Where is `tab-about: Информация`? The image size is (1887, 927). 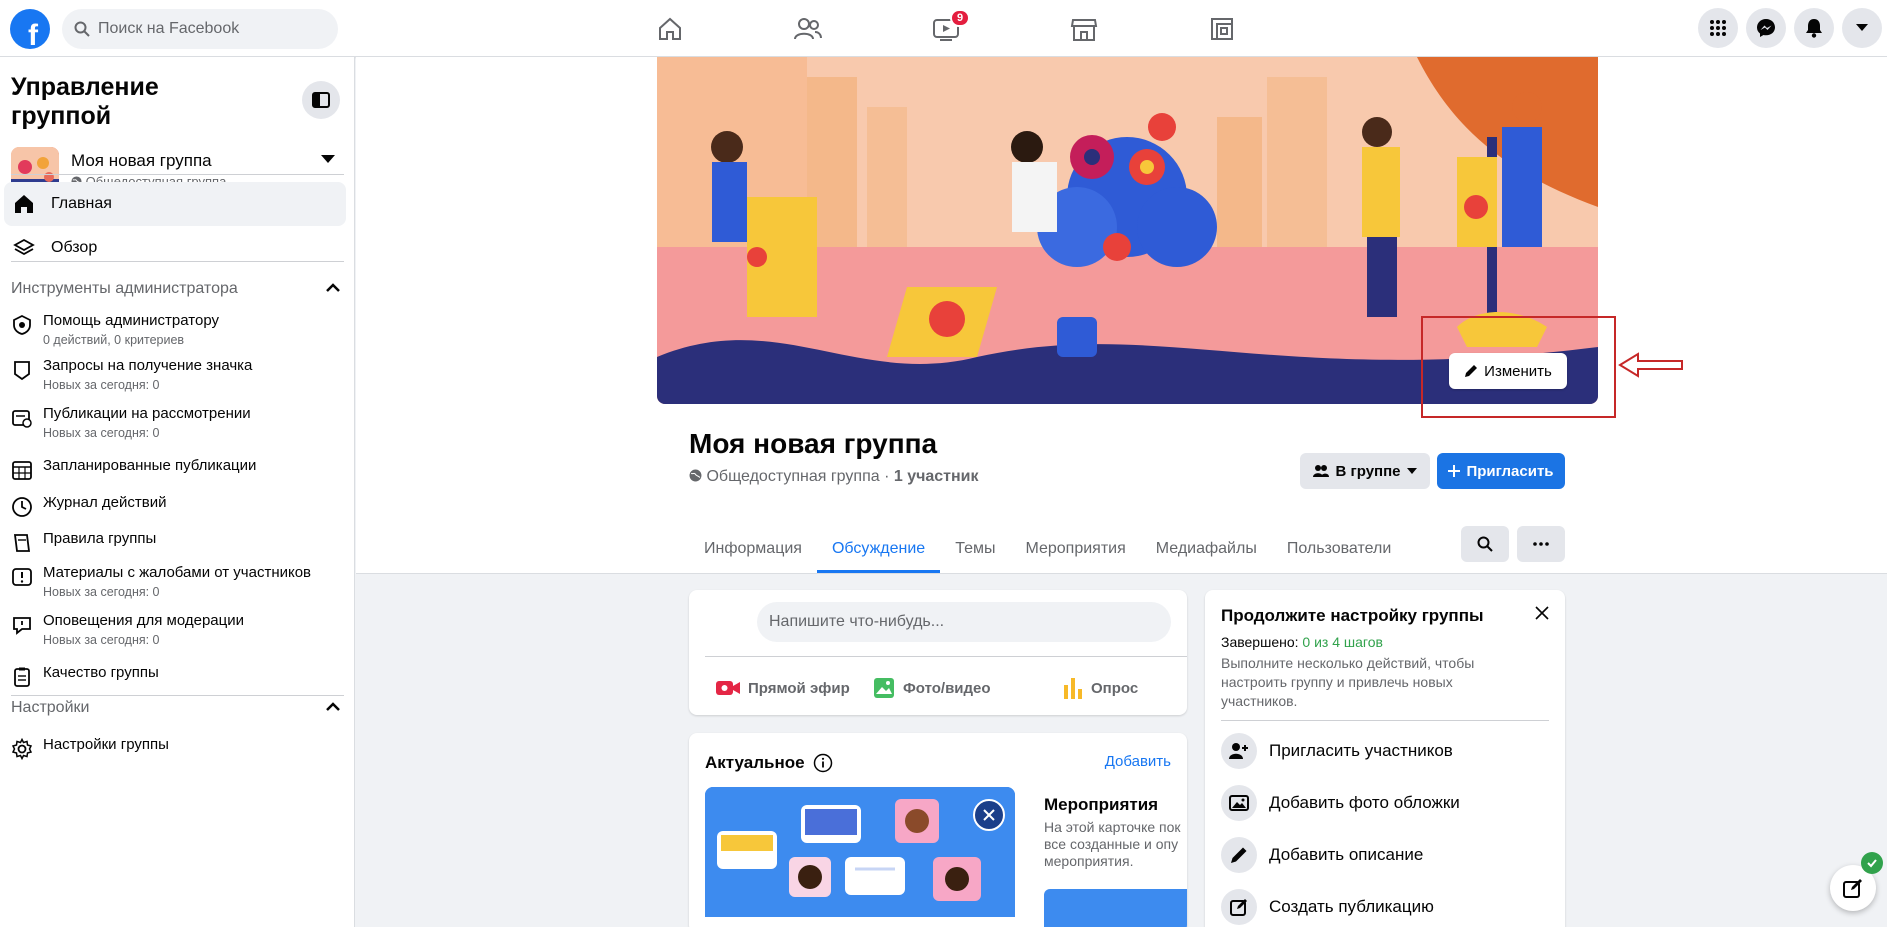 tab-about: Информация is located at coordinates (753, 549).